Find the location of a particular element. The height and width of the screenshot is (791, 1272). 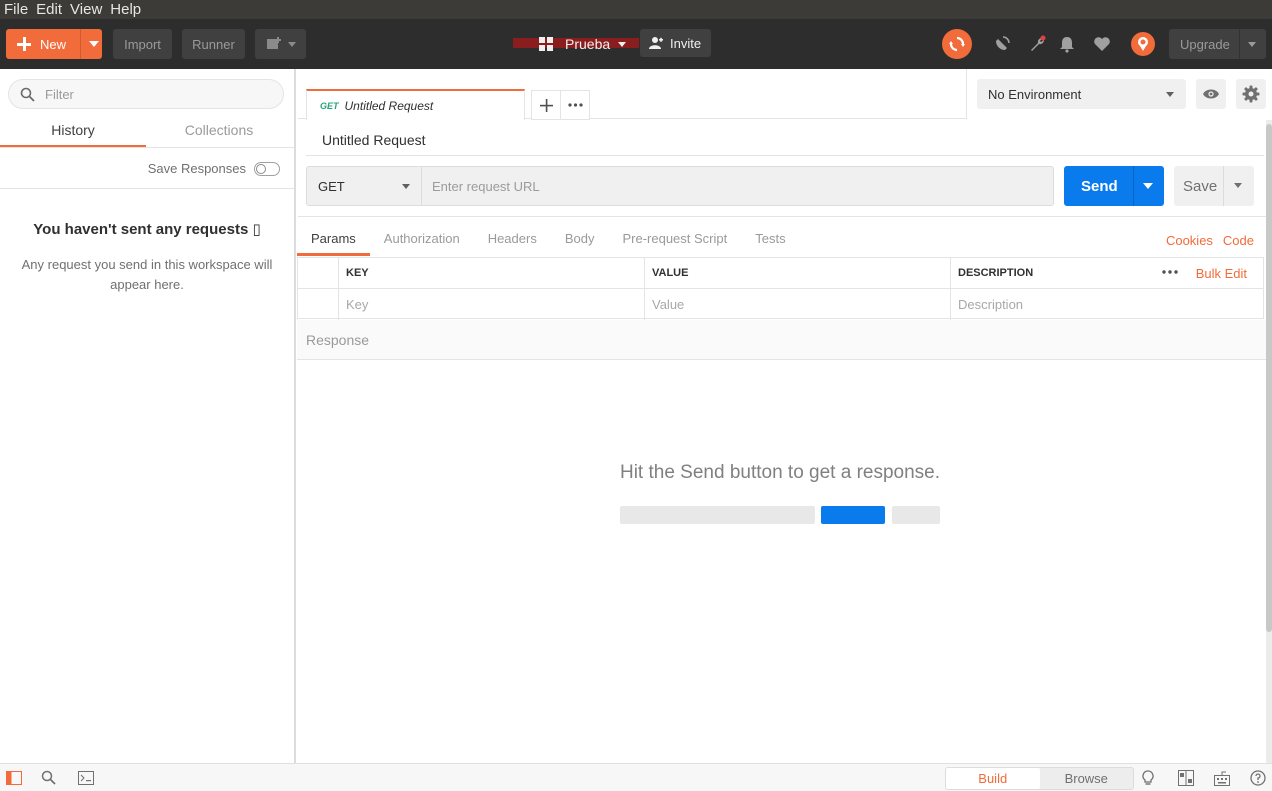

send-button: Send is located at coordinates (1114, 186).